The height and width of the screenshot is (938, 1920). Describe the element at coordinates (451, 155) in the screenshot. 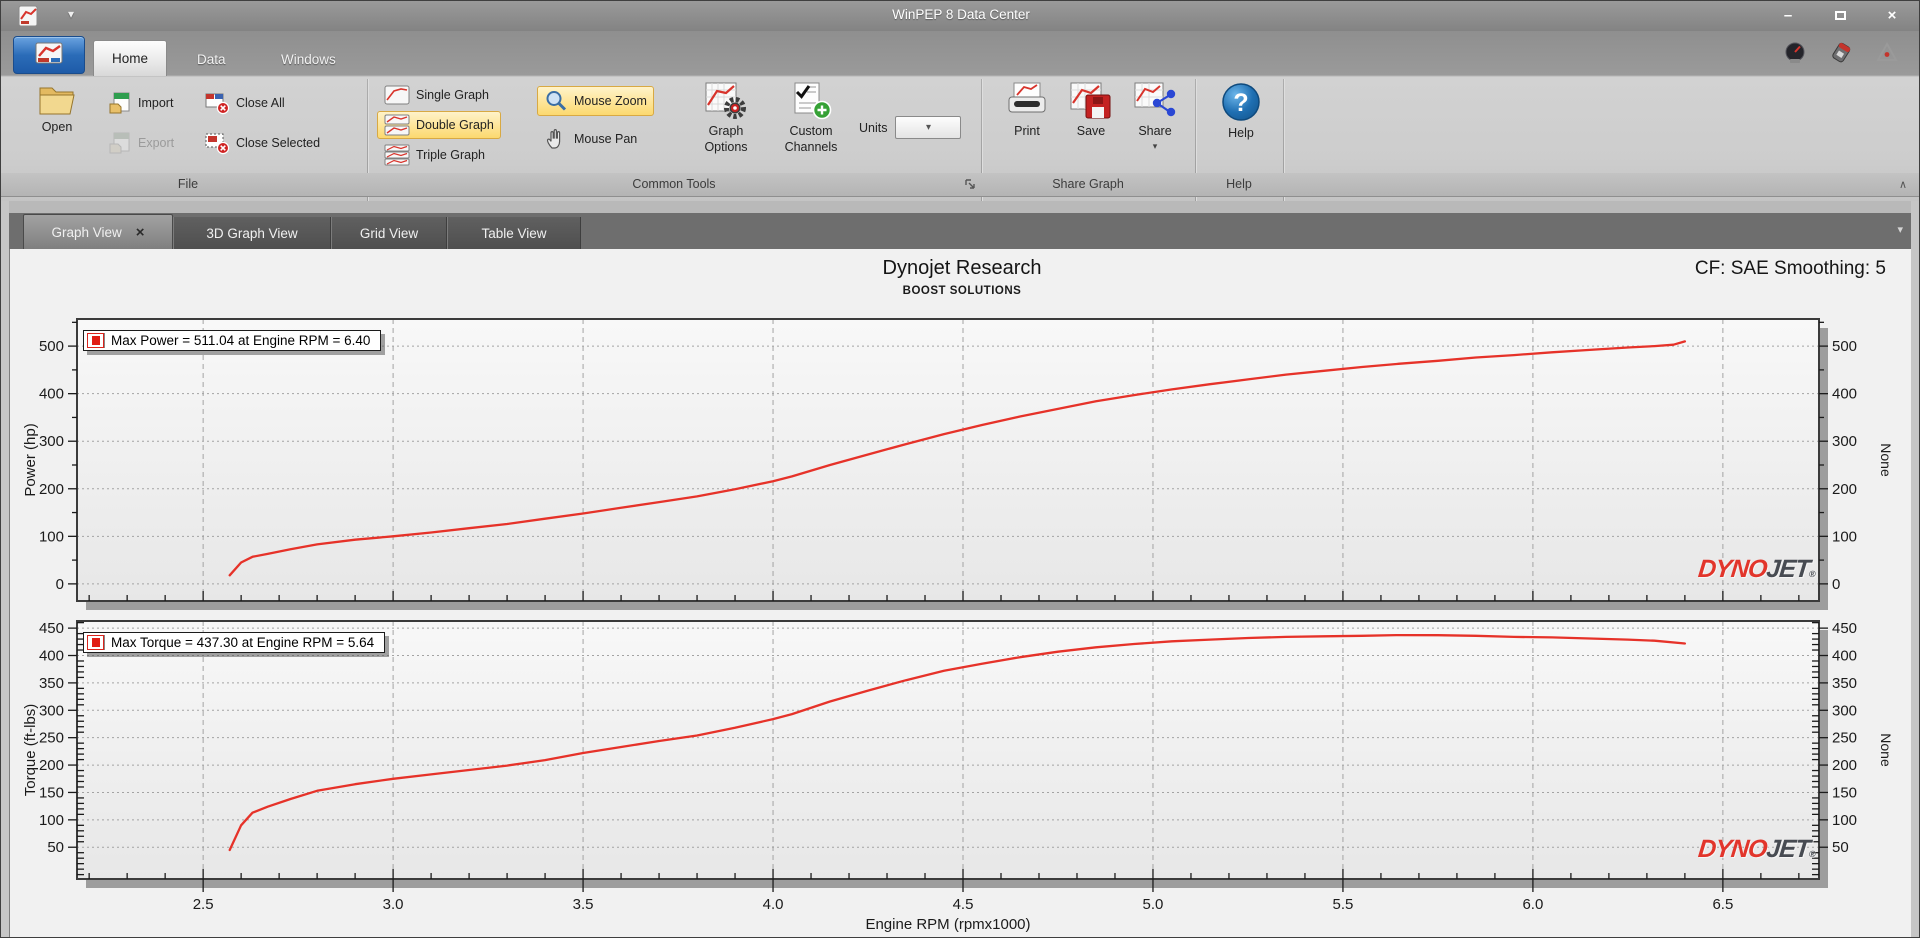

I see `triple-graph-label: Triple Graph` at that location.